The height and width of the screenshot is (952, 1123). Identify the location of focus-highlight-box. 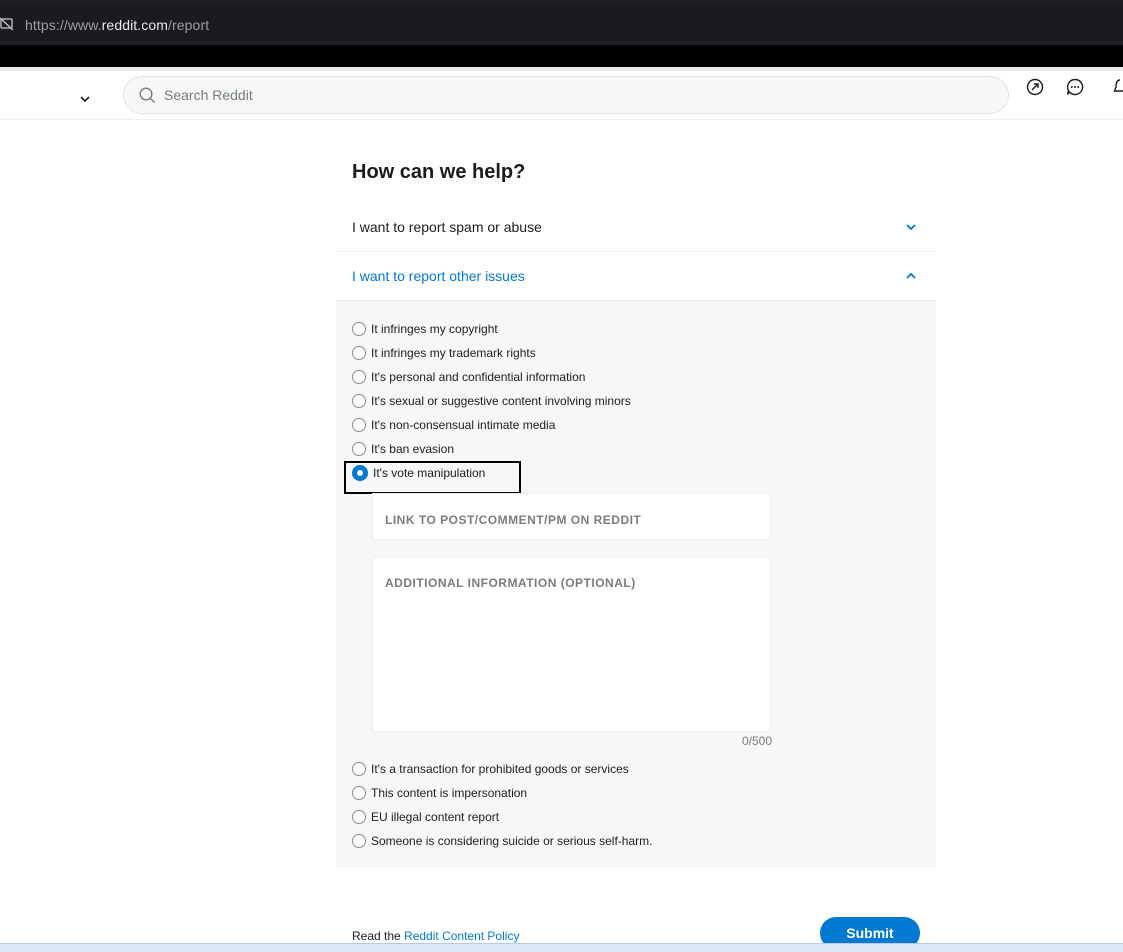
(432, 477).